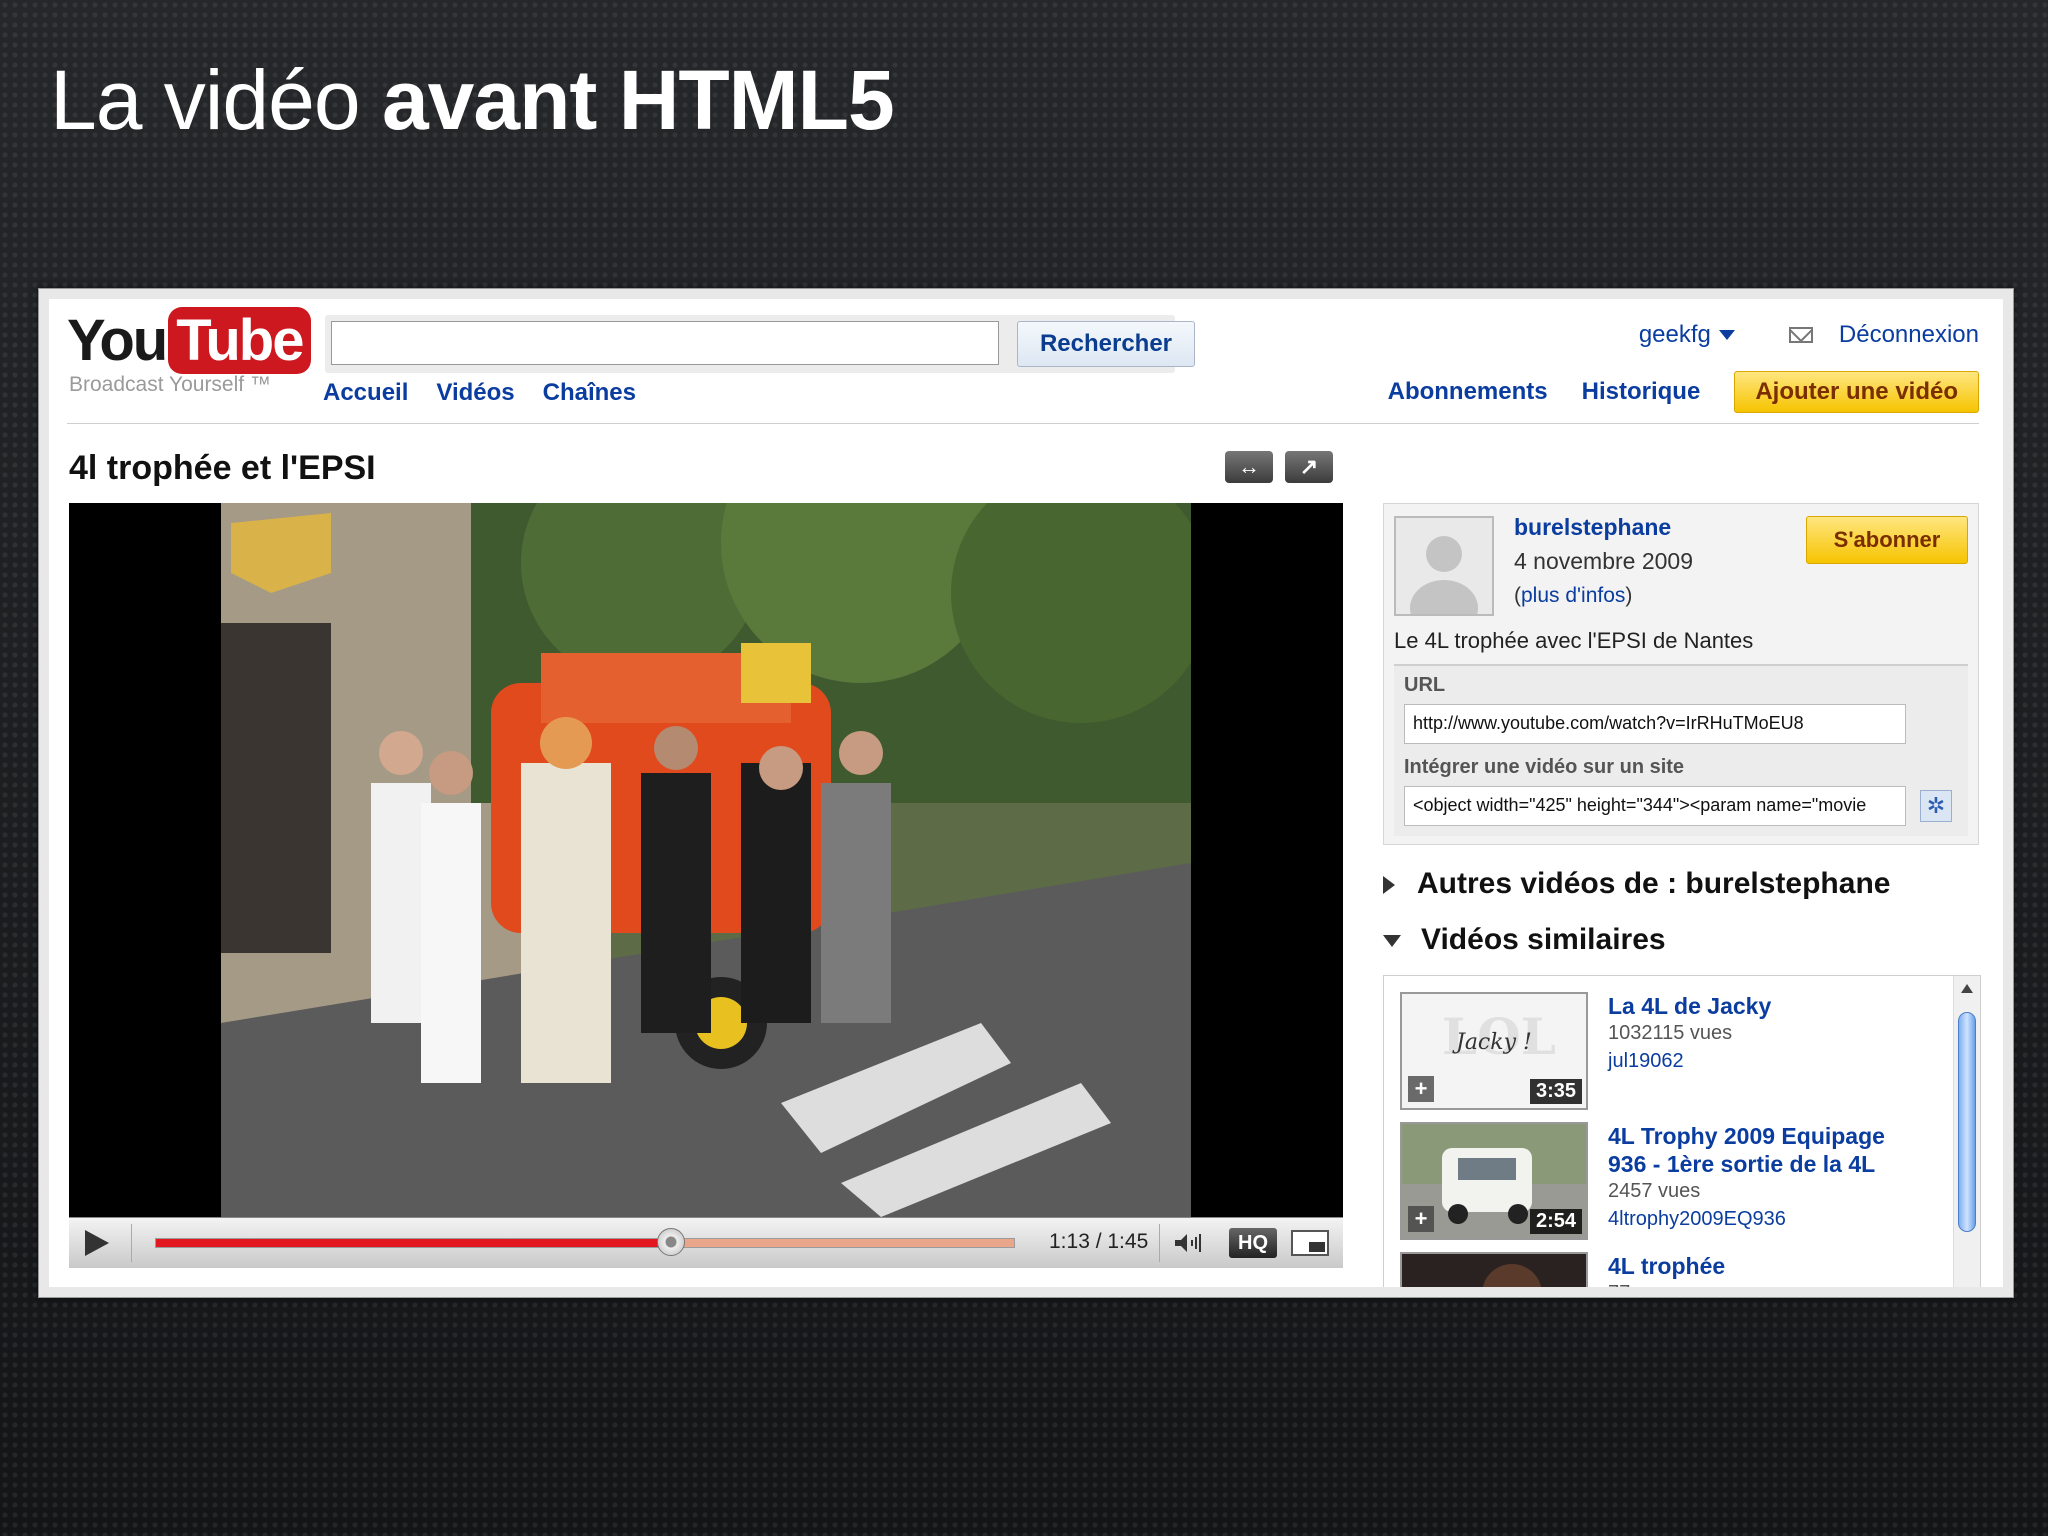 This screenshot has width=2048, height=1536. What do you see at coordinates (170, 384) in the screenshot?
I see `tagline: Broadcast Yourself ™` at bounding box center [170, 384].